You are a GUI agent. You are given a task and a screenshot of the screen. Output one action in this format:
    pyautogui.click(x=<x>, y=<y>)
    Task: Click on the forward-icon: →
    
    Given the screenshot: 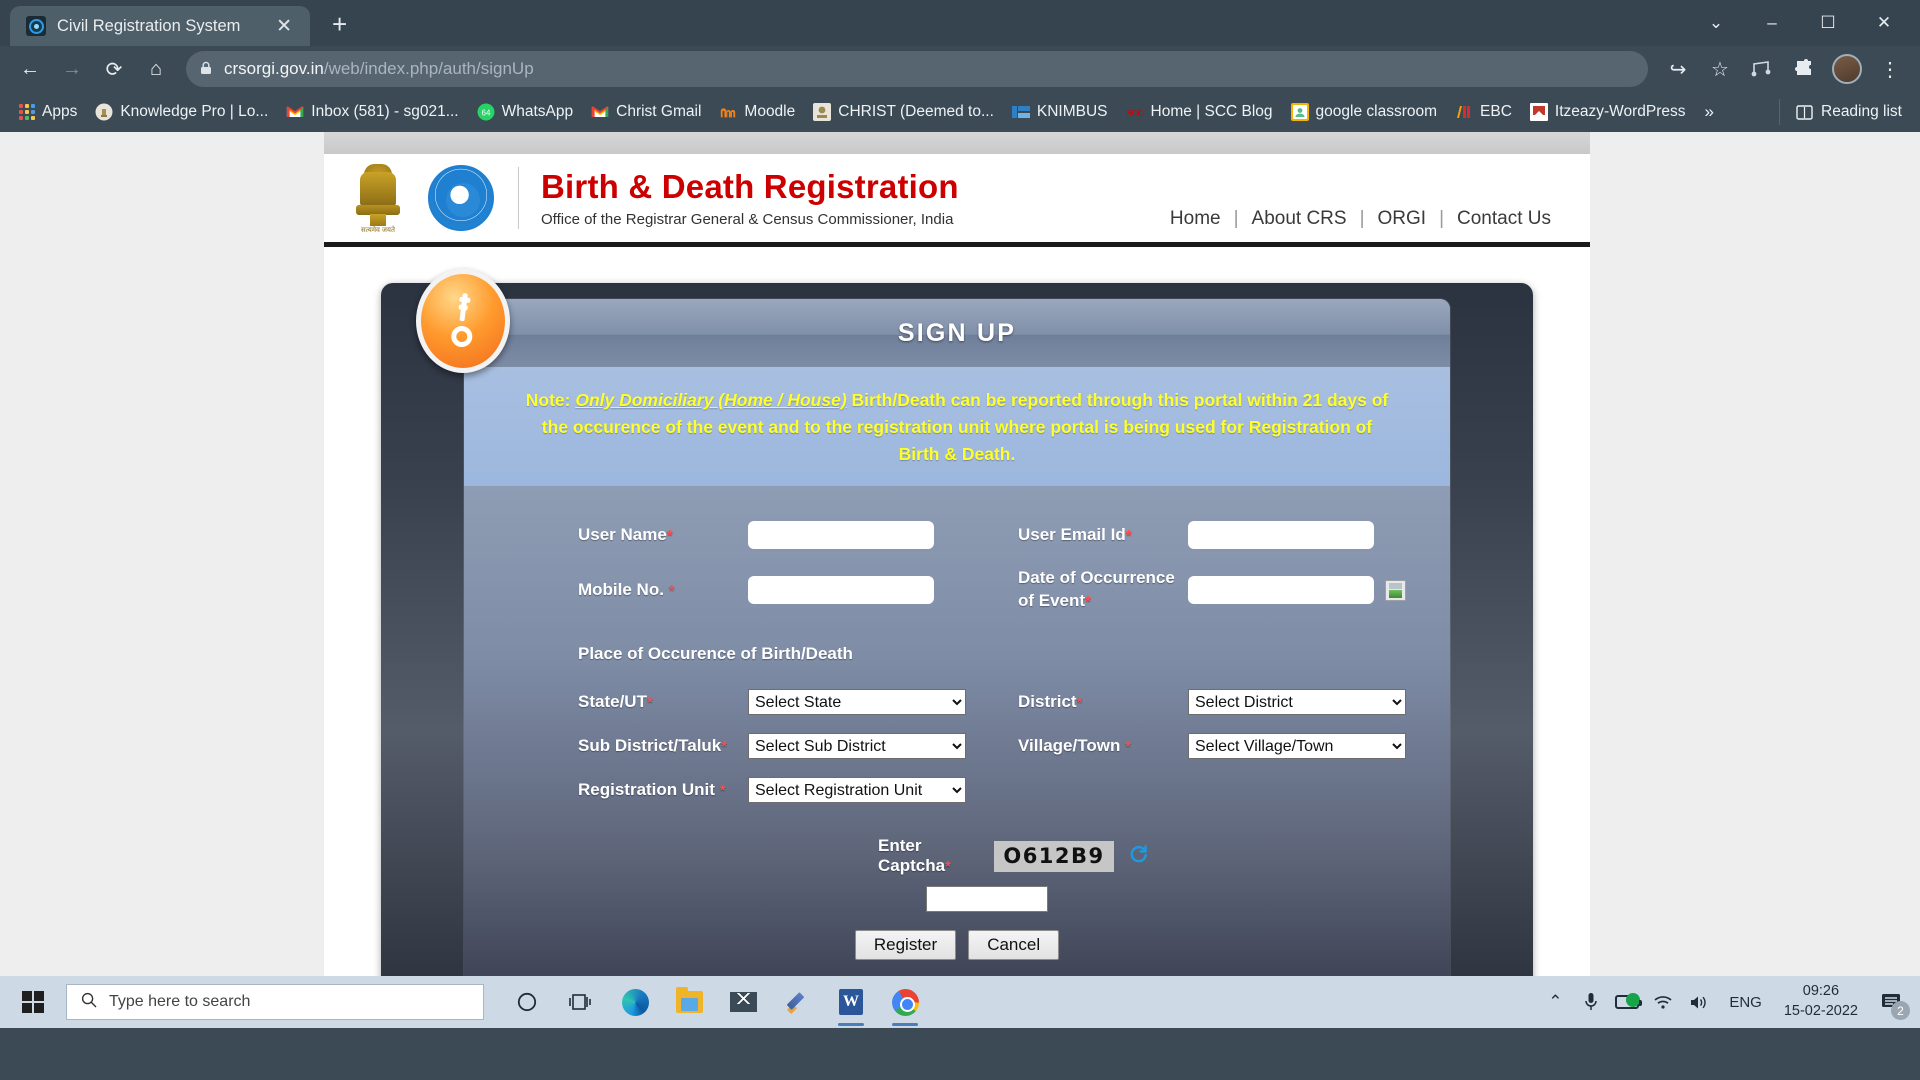 What is the action you would take?
    pyautogui.click(x=72, y=69)
    